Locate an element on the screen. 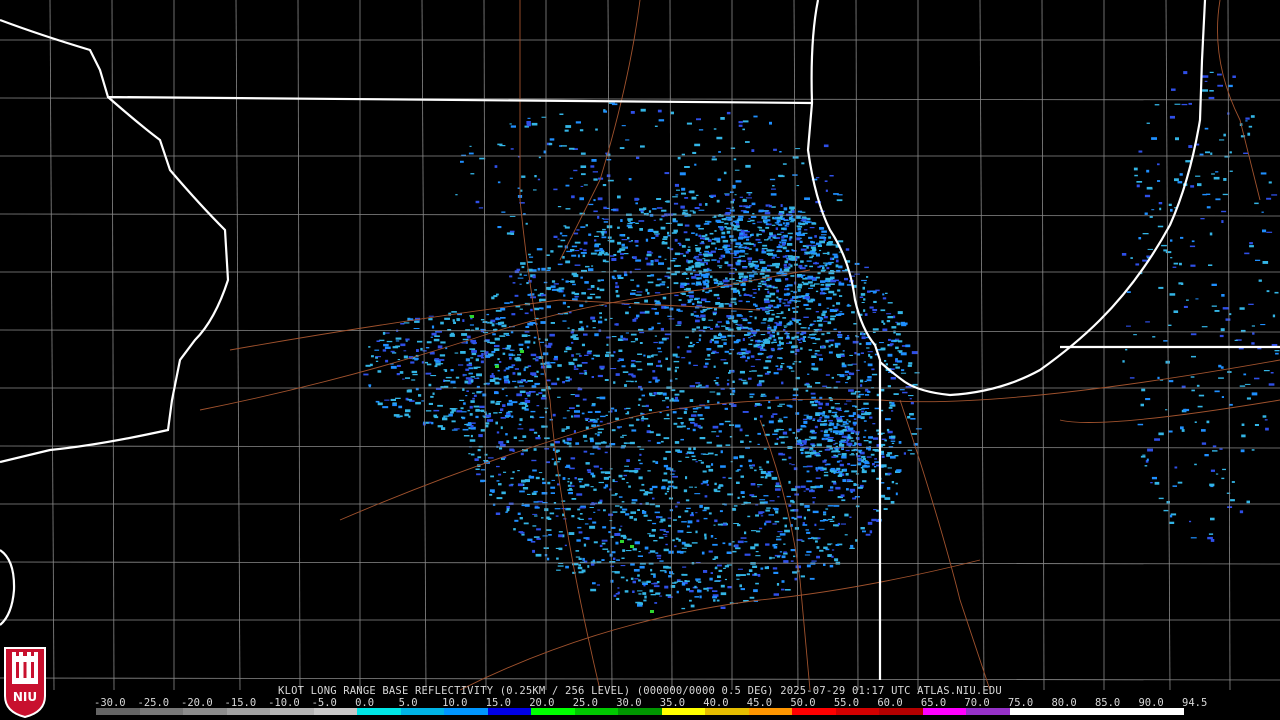 This screenshot has width=1280, height=720. scale-swatch is located at coordinates (1031, 711).